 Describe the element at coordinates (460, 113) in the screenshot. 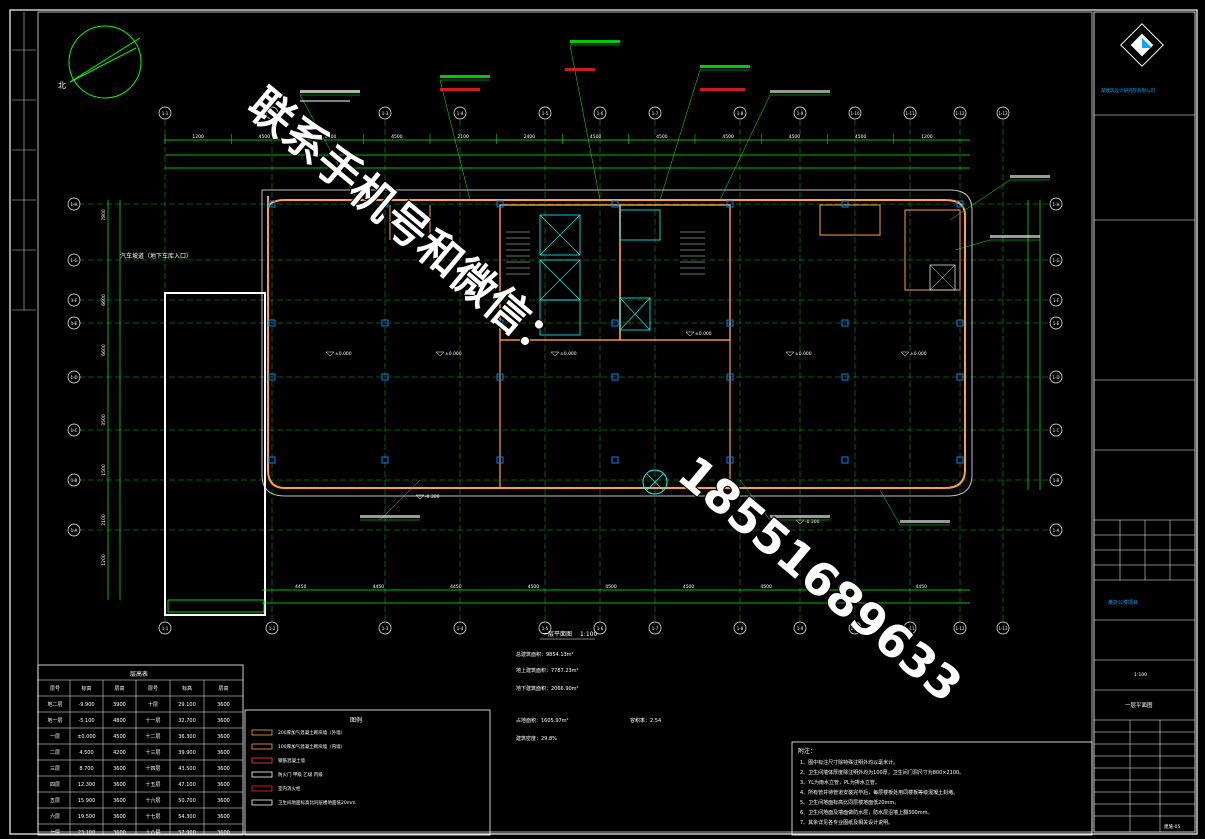

I see `axis-label: 1-4` at that location.